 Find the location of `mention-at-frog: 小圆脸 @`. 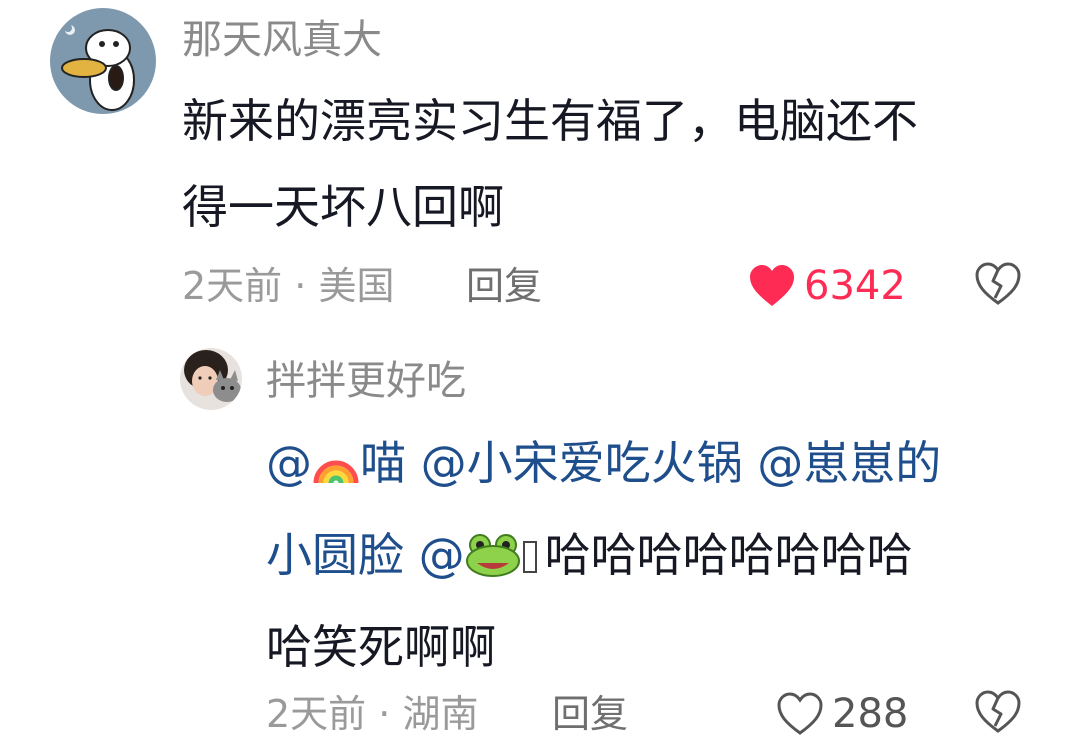

mention-at-frog: 小圆脸 @ is located at coordinates (365, 555).